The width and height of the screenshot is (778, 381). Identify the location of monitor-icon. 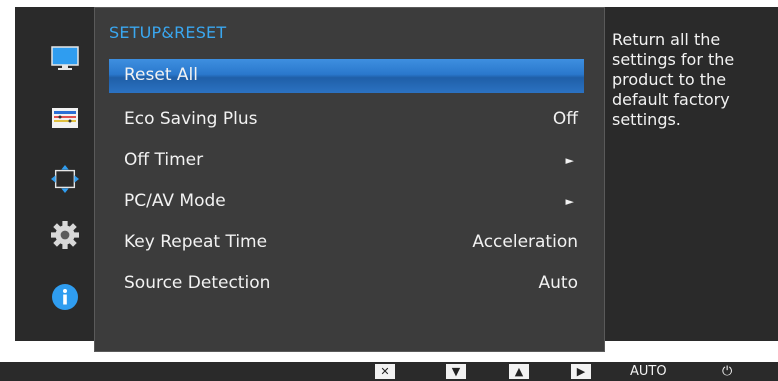
(65, 59).